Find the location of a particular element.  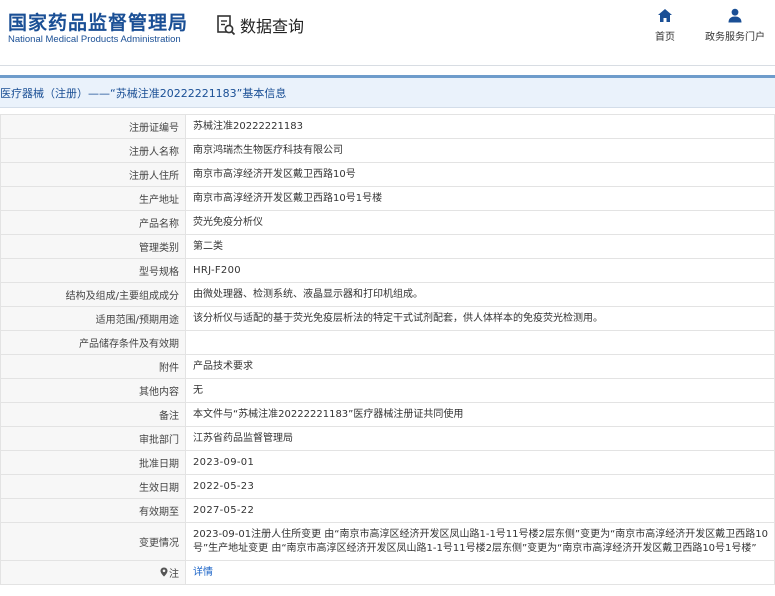

row-label: 适用范围/预期用途 is located at coordinates (93, 318).